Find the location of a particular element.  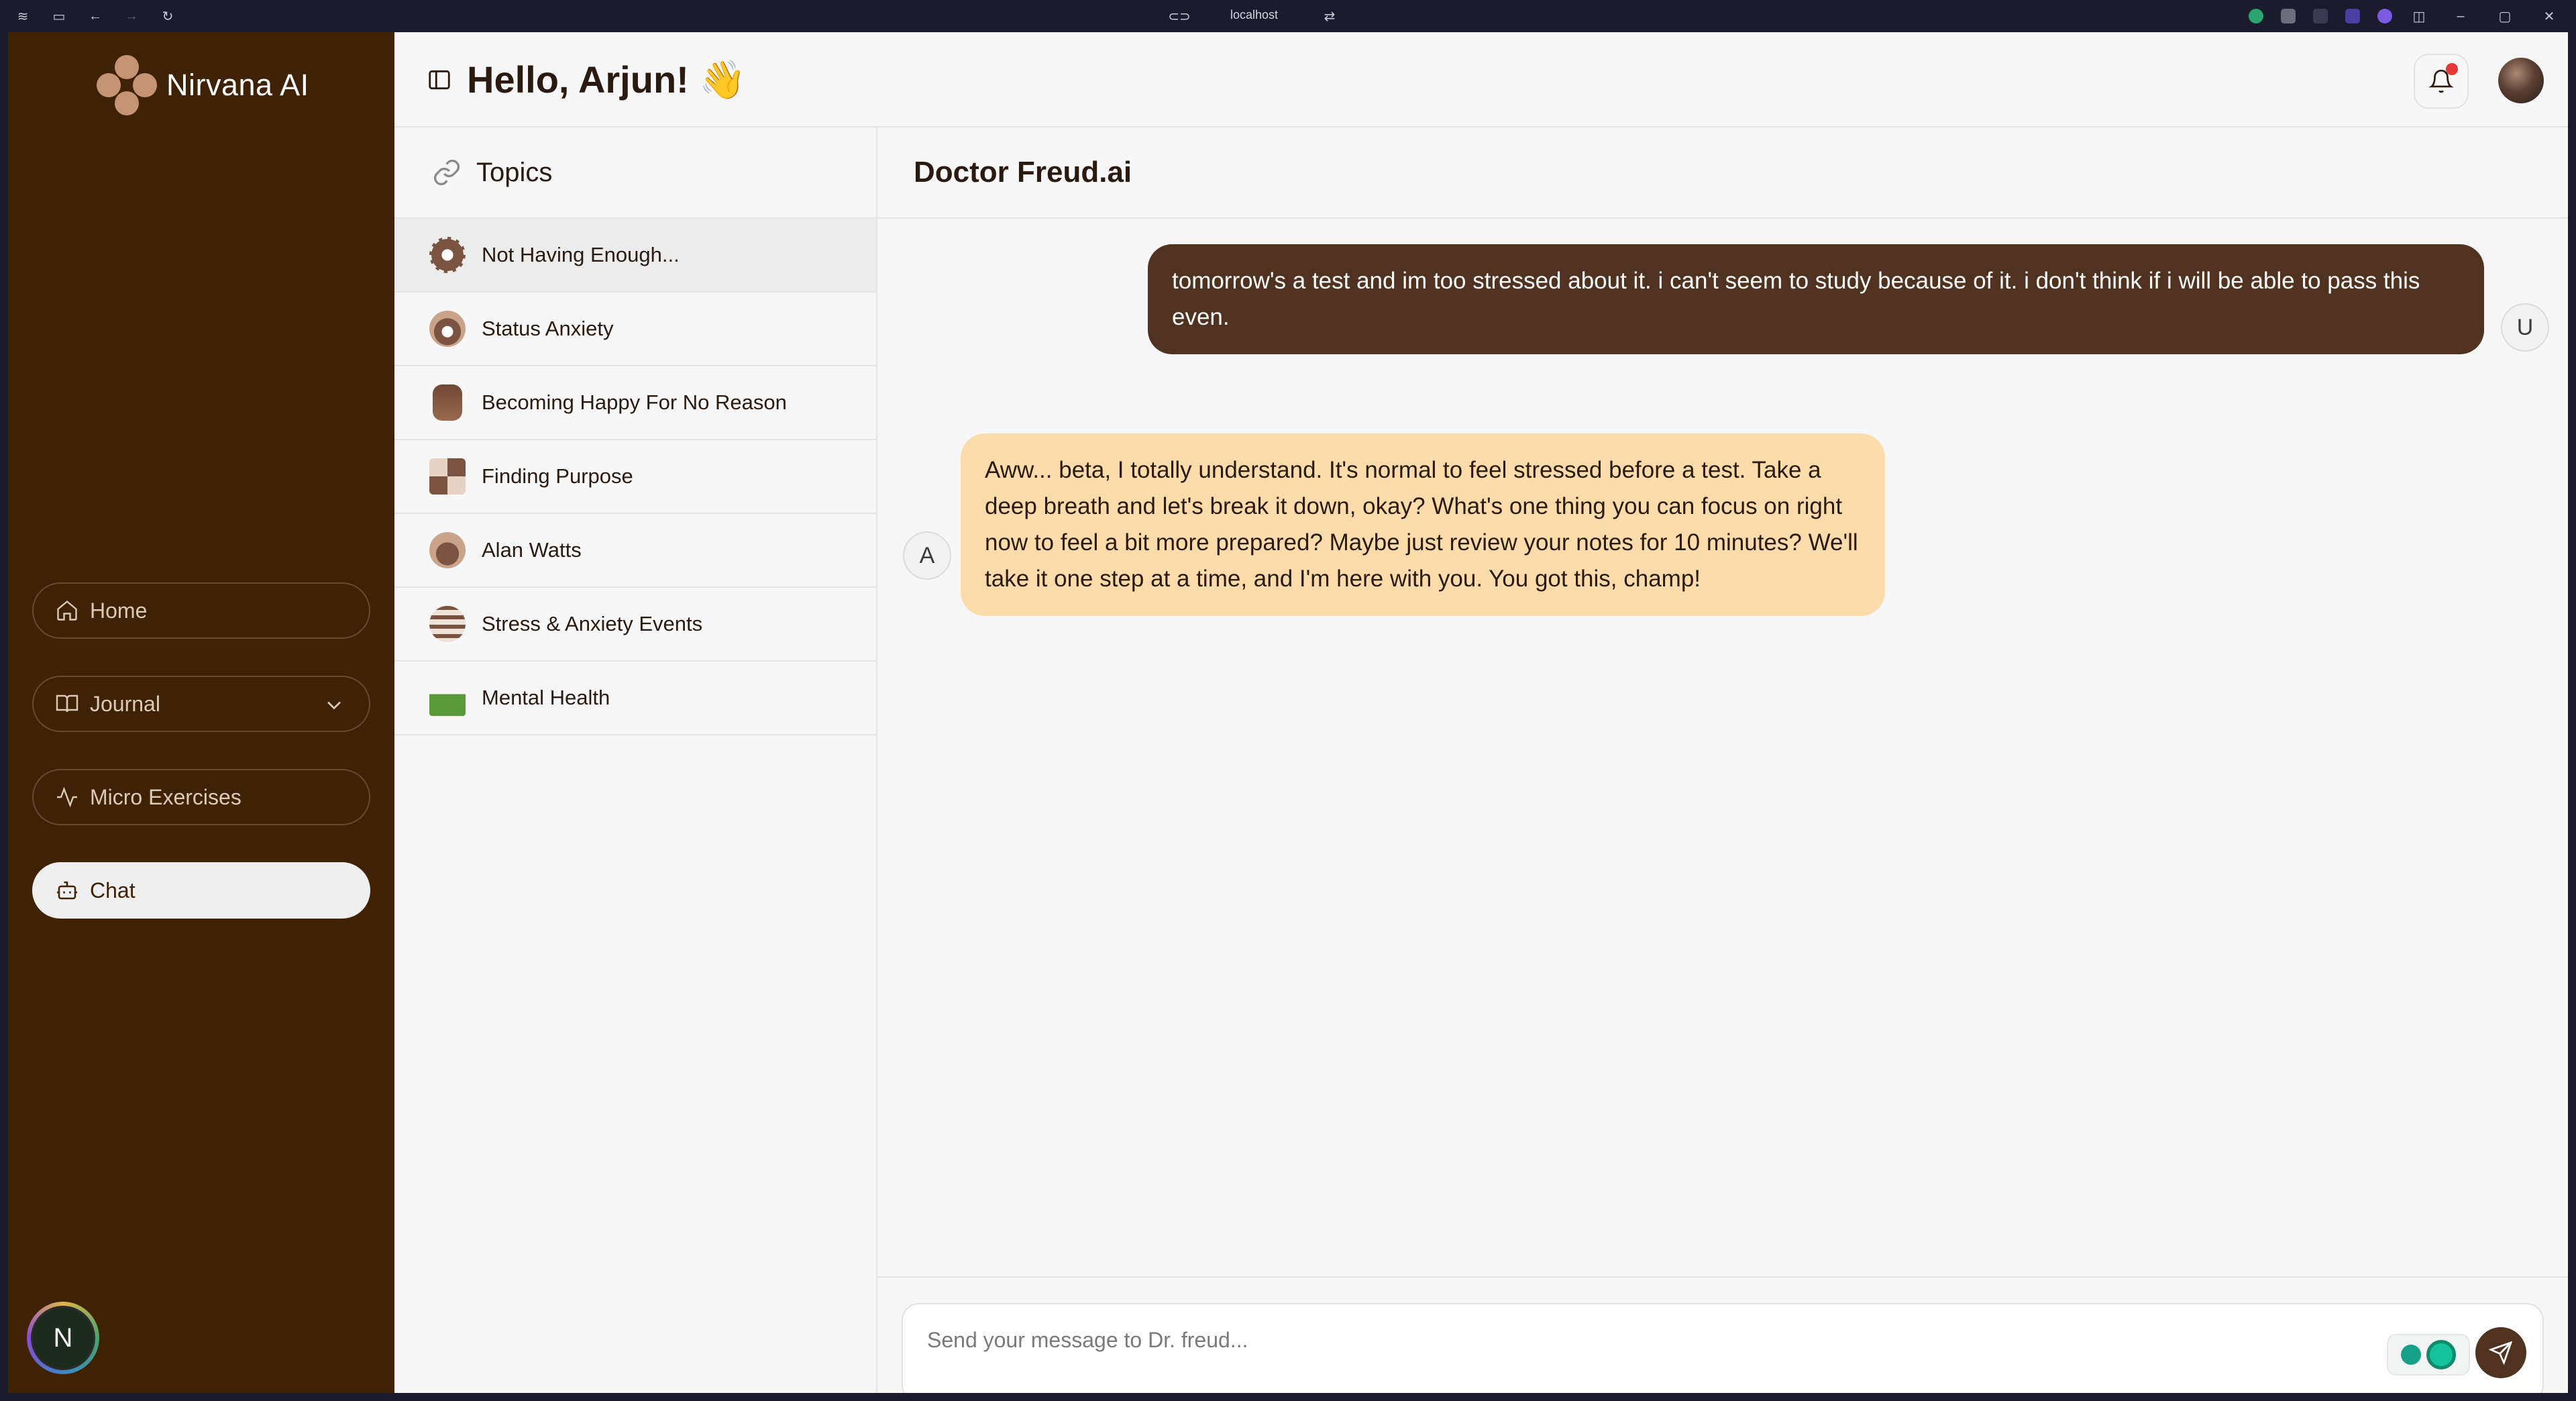

composer-area is located at coordinates (1722, 1334).